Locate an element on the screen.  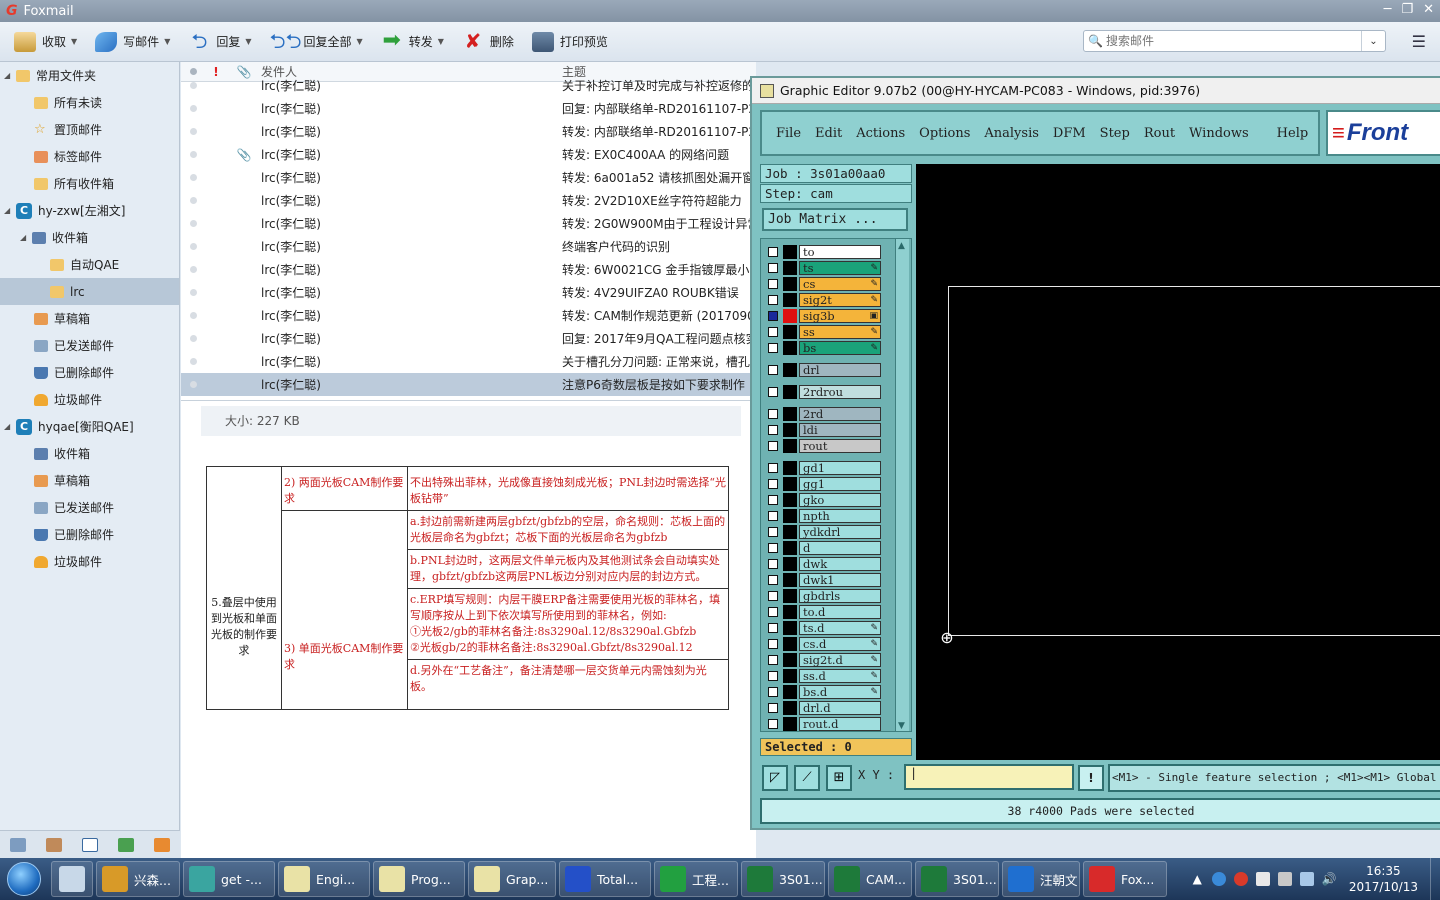
menu-dfm: DFM is located at coordinates (1069, 133).